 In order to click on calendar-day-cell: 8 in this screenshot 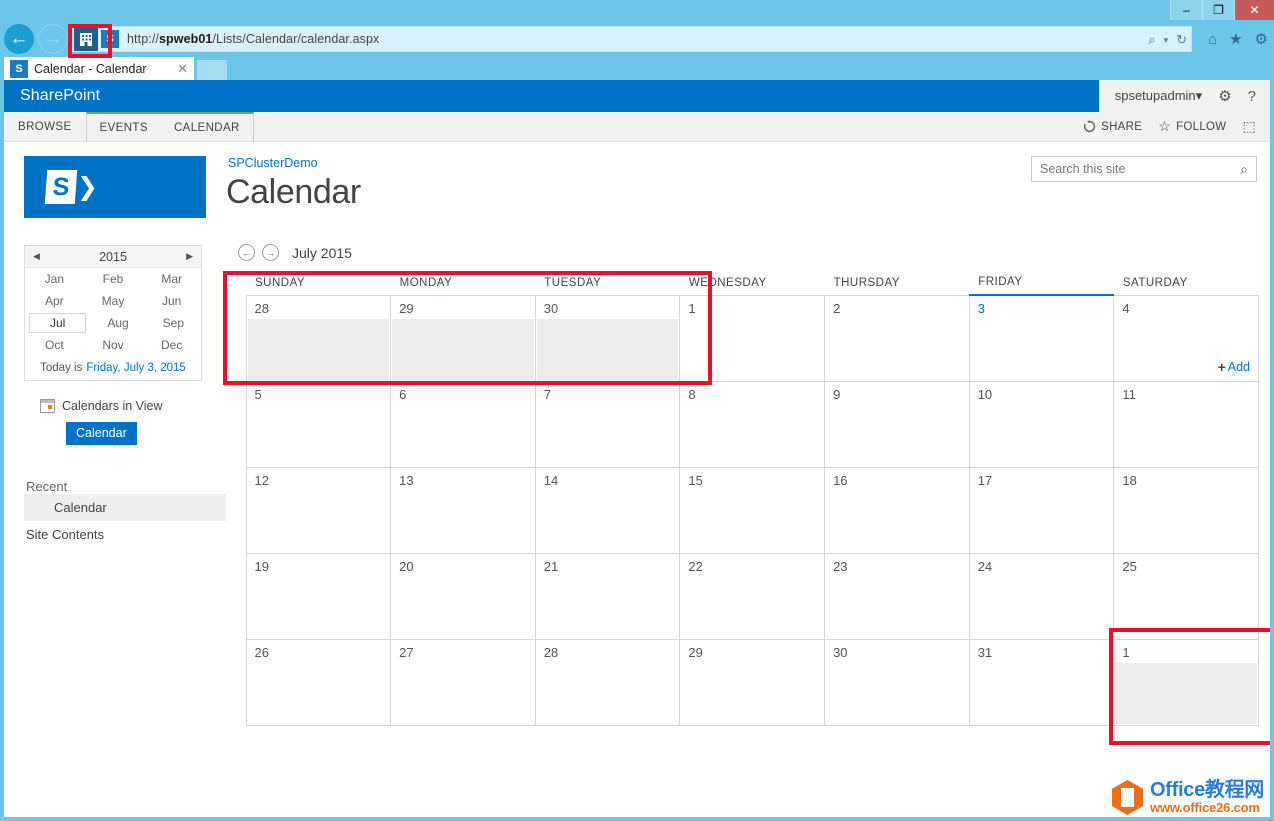, I will do `click(752, 424)`.